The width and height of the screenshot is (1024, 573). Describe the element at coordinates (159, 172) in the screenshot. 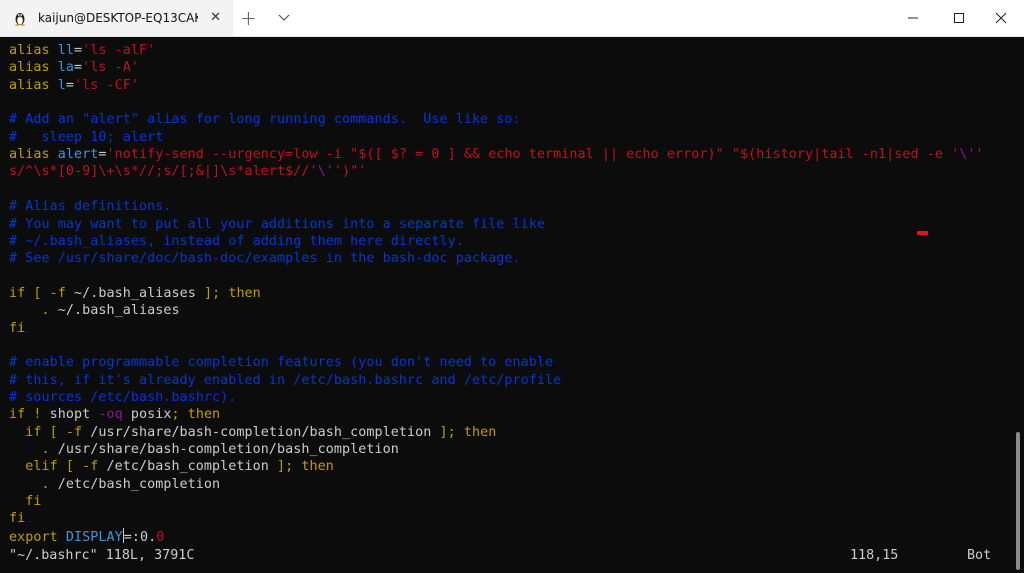

I see `code-token: s/^\s*[0-9]\+\s*//;s/[;&|]\s*alert$//` at that location.